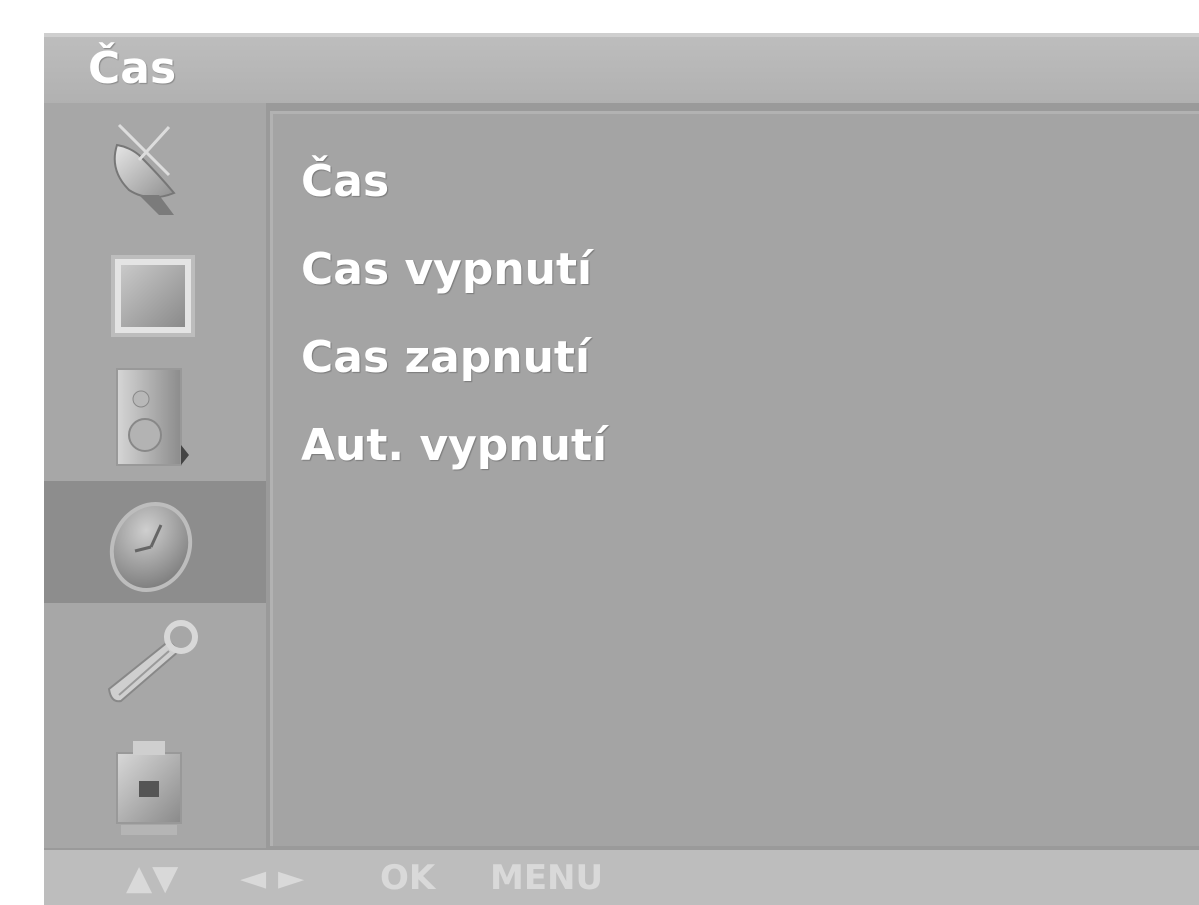  Describe the element at coordinates (151, 547) in the screenshot. I see `clock-icon` at that location.